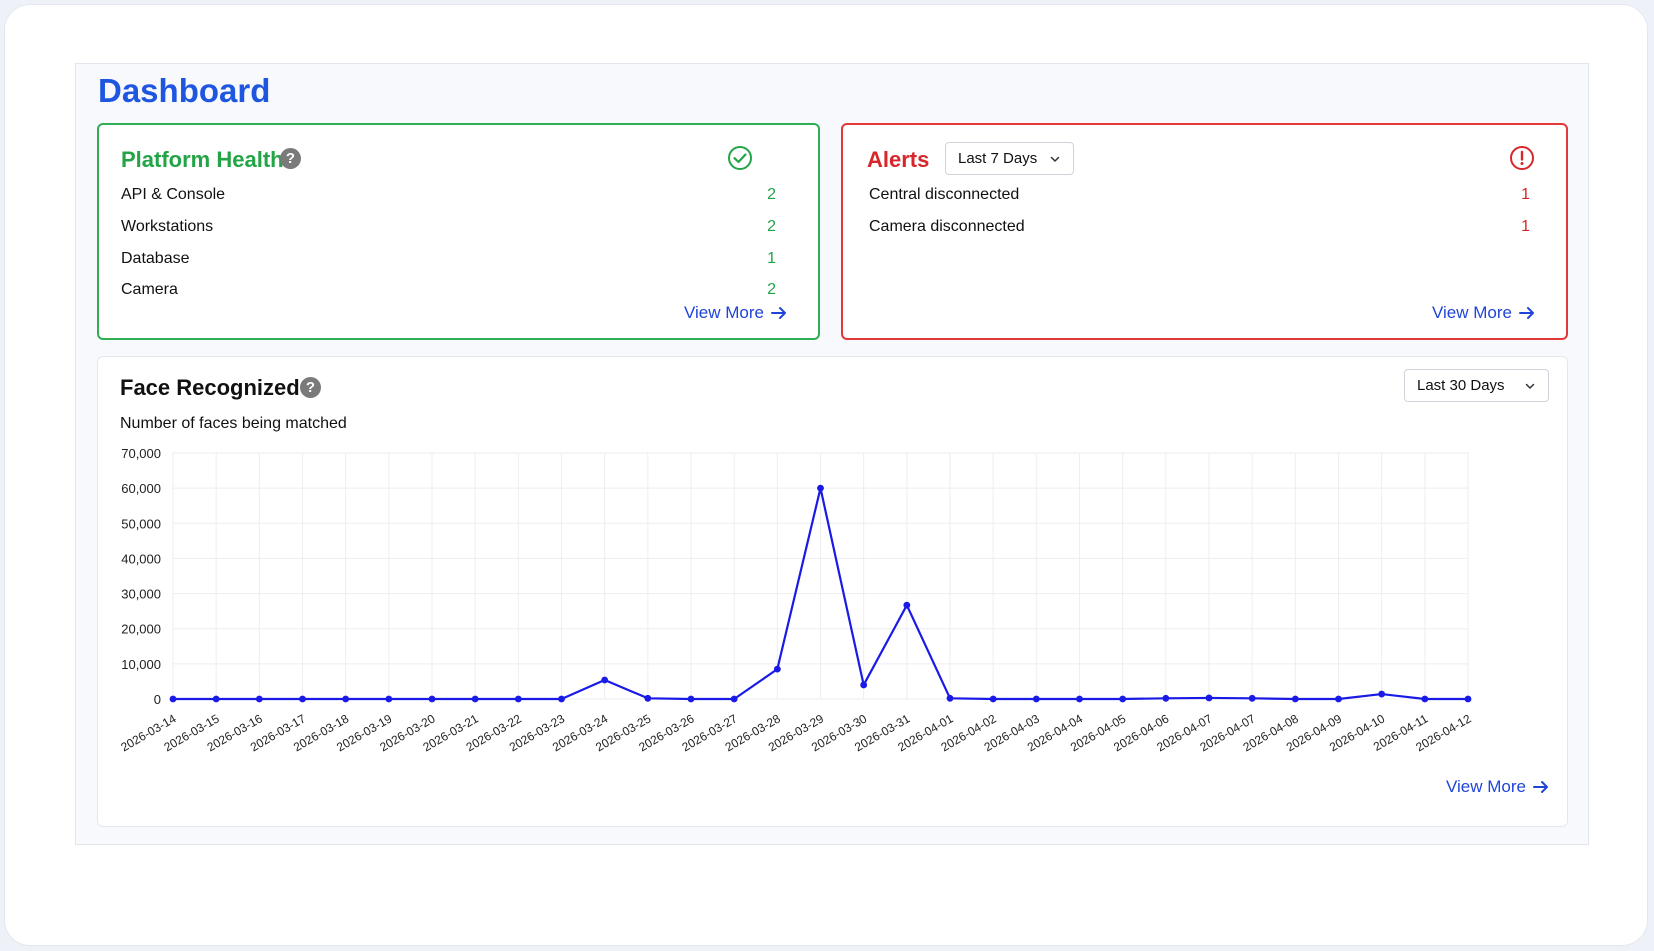 This screenshot has width=1654, height=951. I want to click on list-item: Camera disconnected 1, so click(1199, 229).